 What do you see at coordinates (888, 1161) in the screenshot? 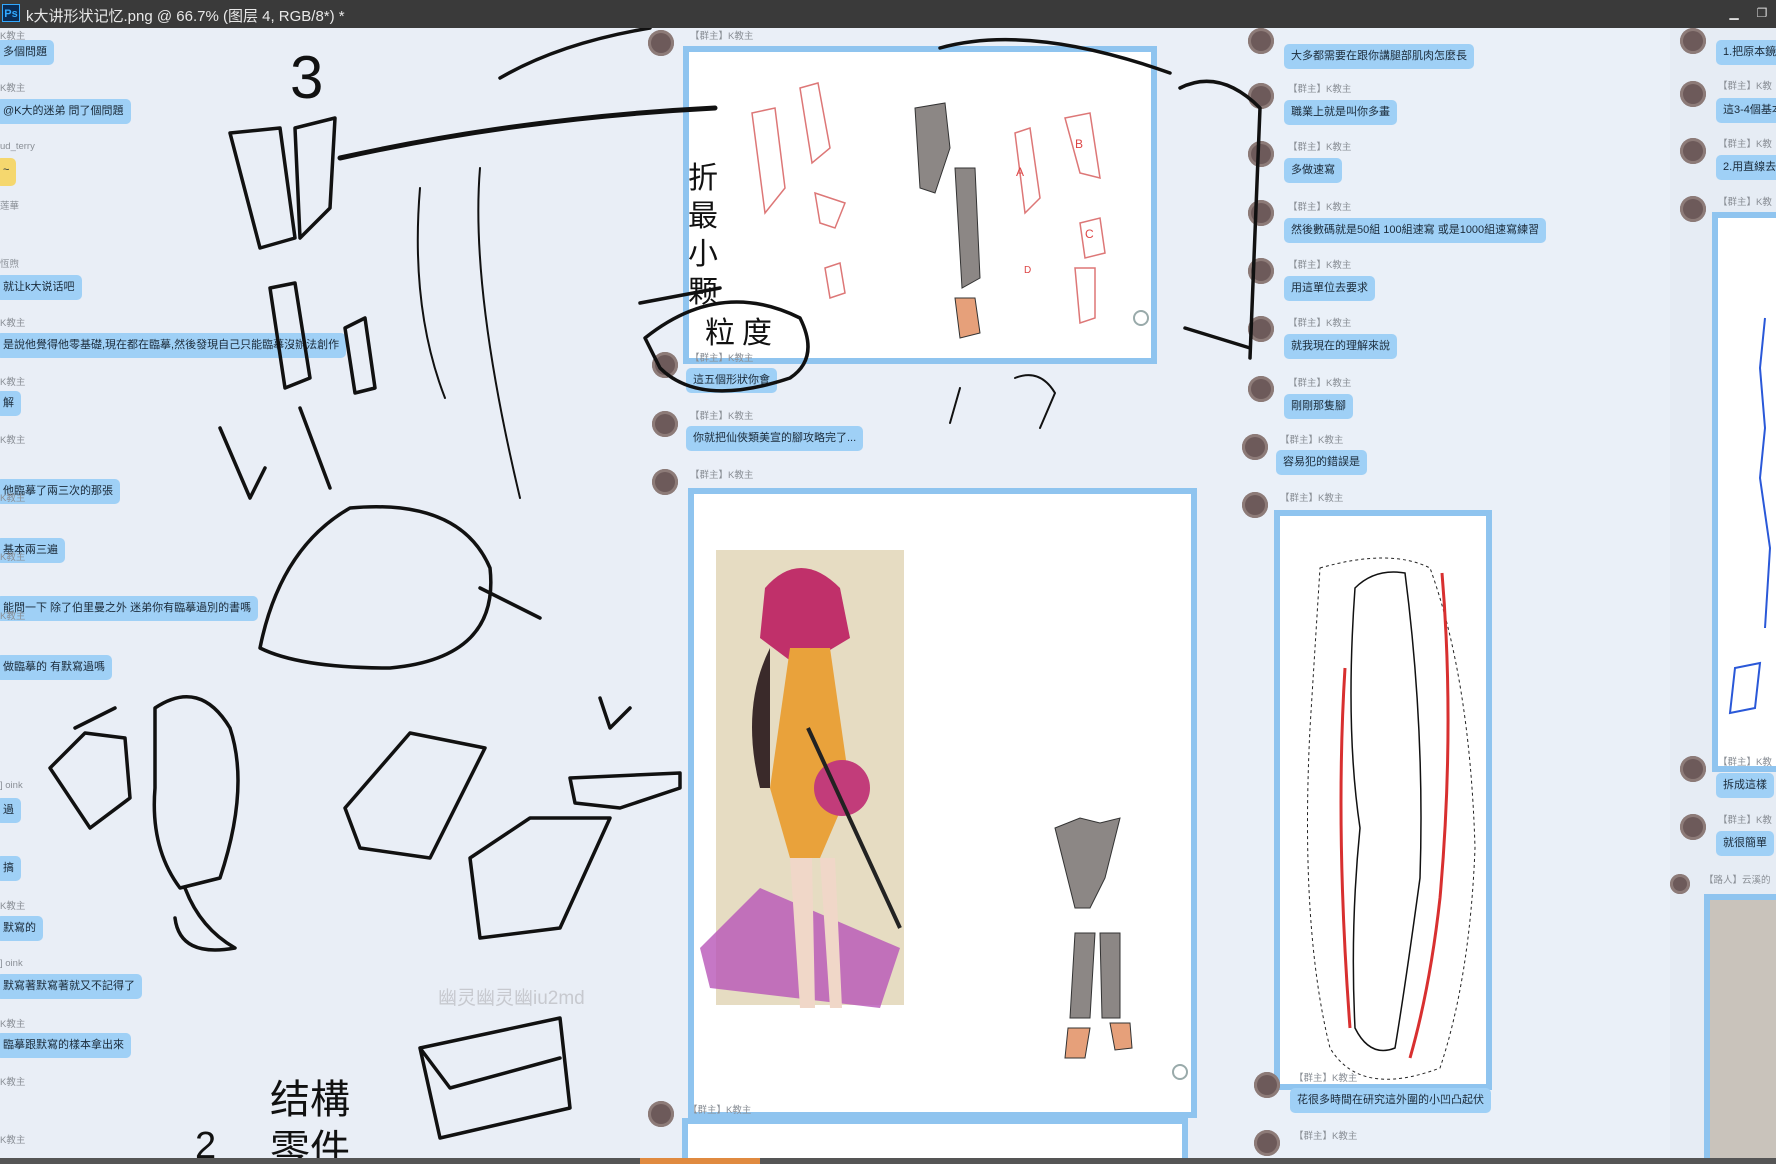
I see `status-bar` at bounding box center [888, 1161].